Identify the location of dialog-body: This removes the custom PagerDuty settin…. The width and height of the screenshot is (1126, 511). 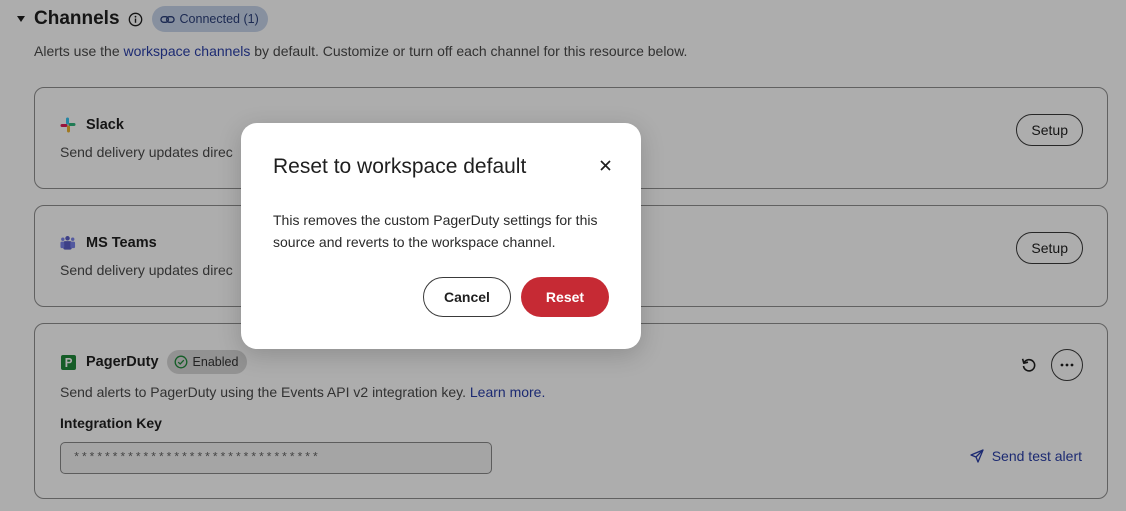
(435, 231).